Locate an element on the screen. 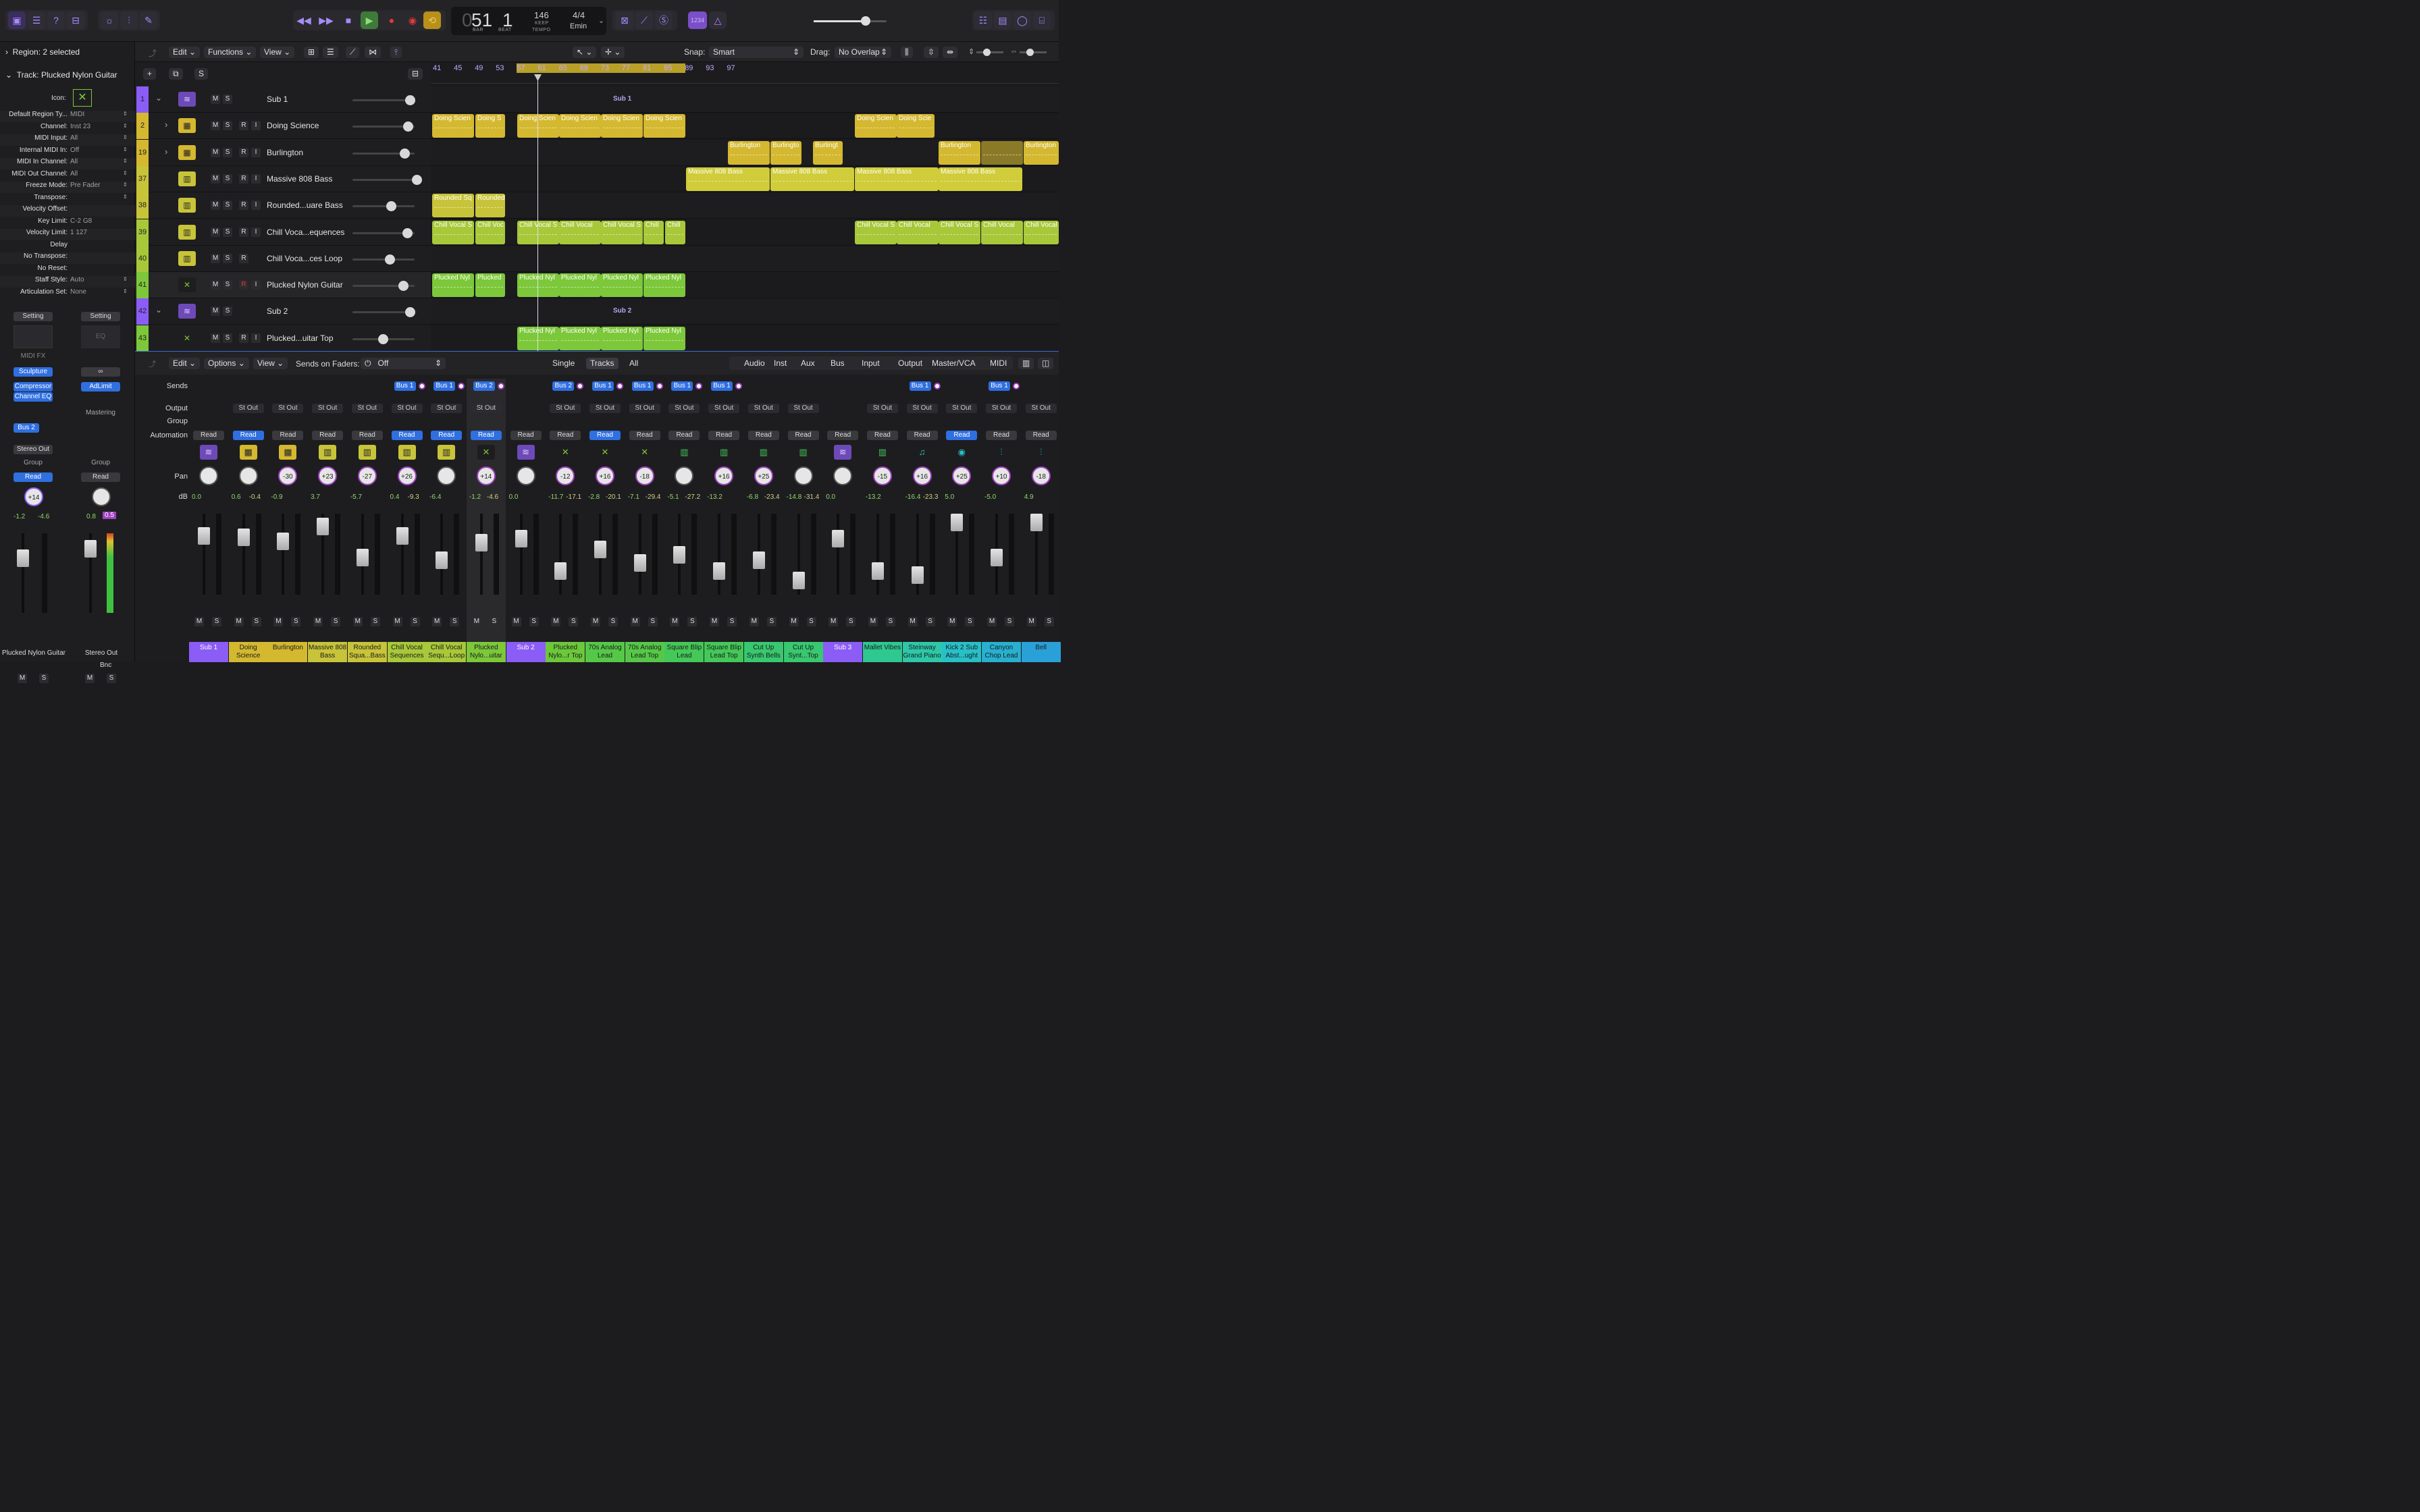 This screenshot has height=1512, width=2420. region: Doing Scien is located at coordinates (876, 126).